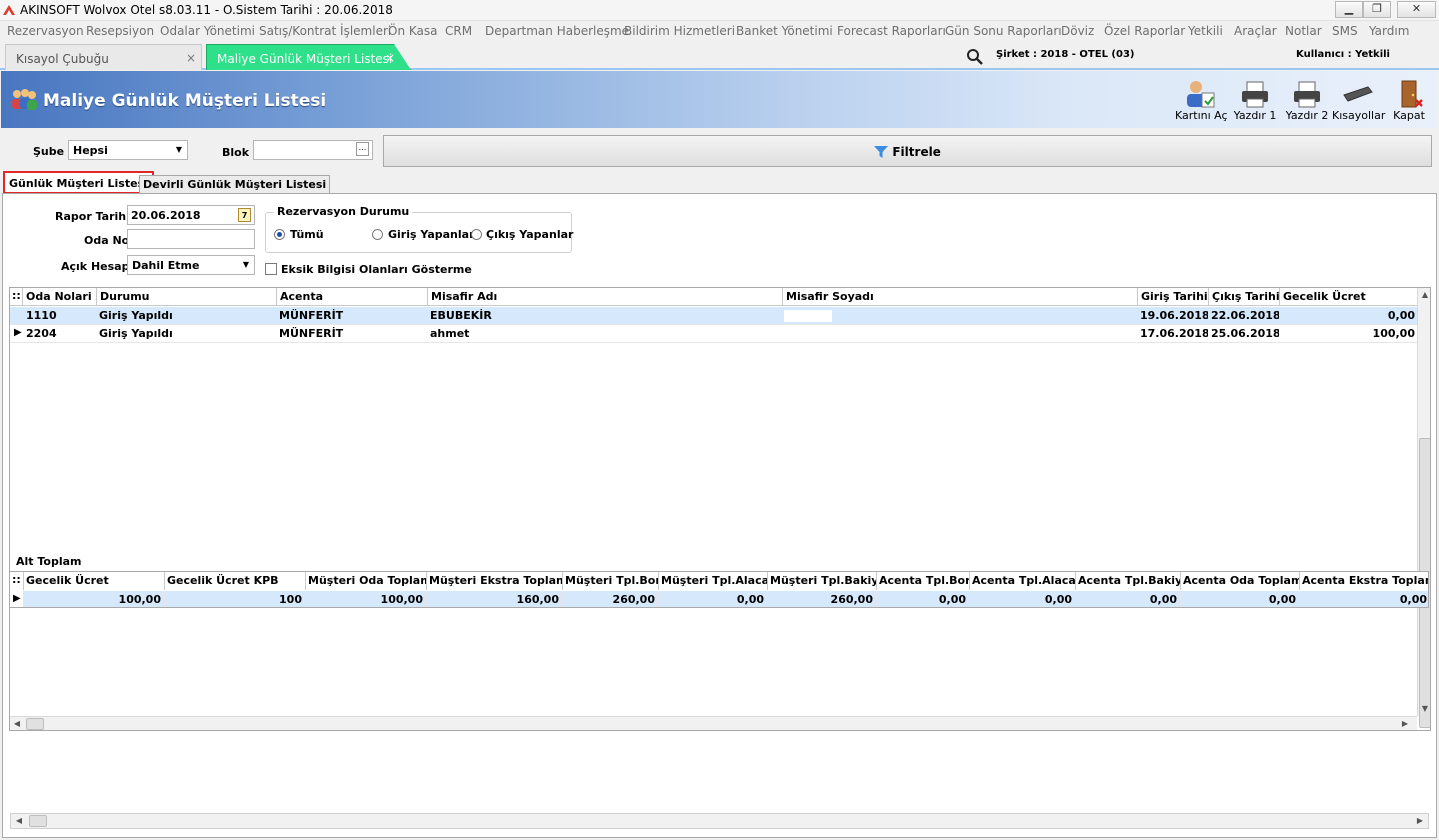  What do you see at coordinates (1077, 31) in the screenshot?
I see `menu-doviz: Döviz` at bounding box center [1077, 31].